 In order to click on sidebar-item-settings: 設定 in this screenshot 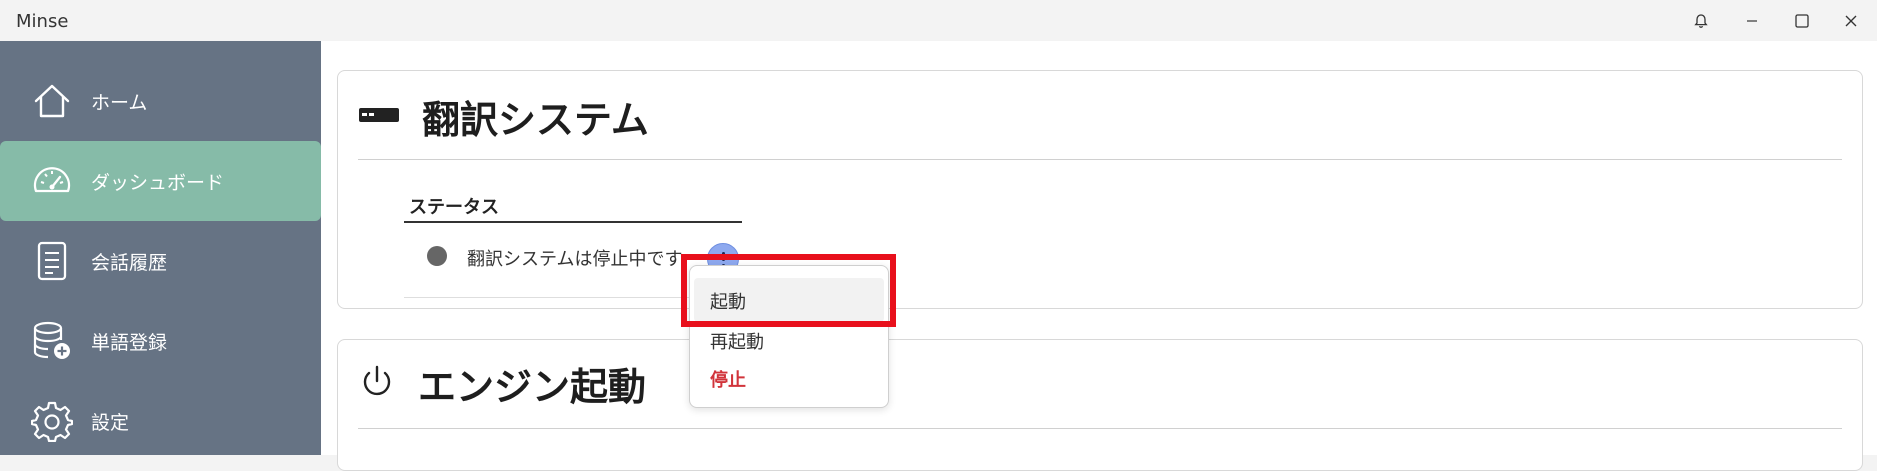, I will do `click(160, 421)`.